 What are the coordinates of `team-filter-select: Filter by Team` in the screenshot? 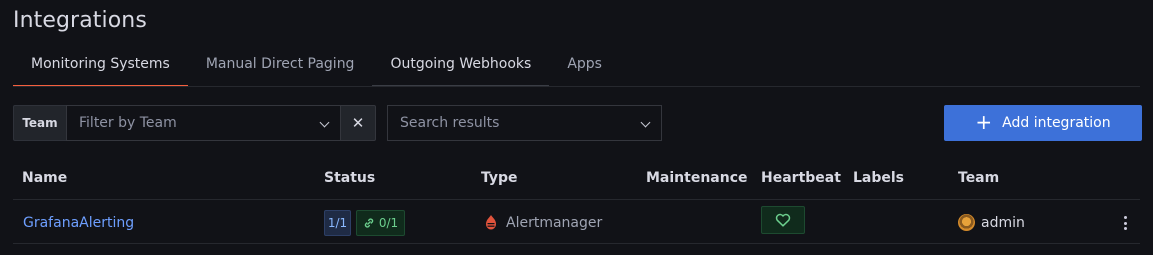 It's located at (203, 123).